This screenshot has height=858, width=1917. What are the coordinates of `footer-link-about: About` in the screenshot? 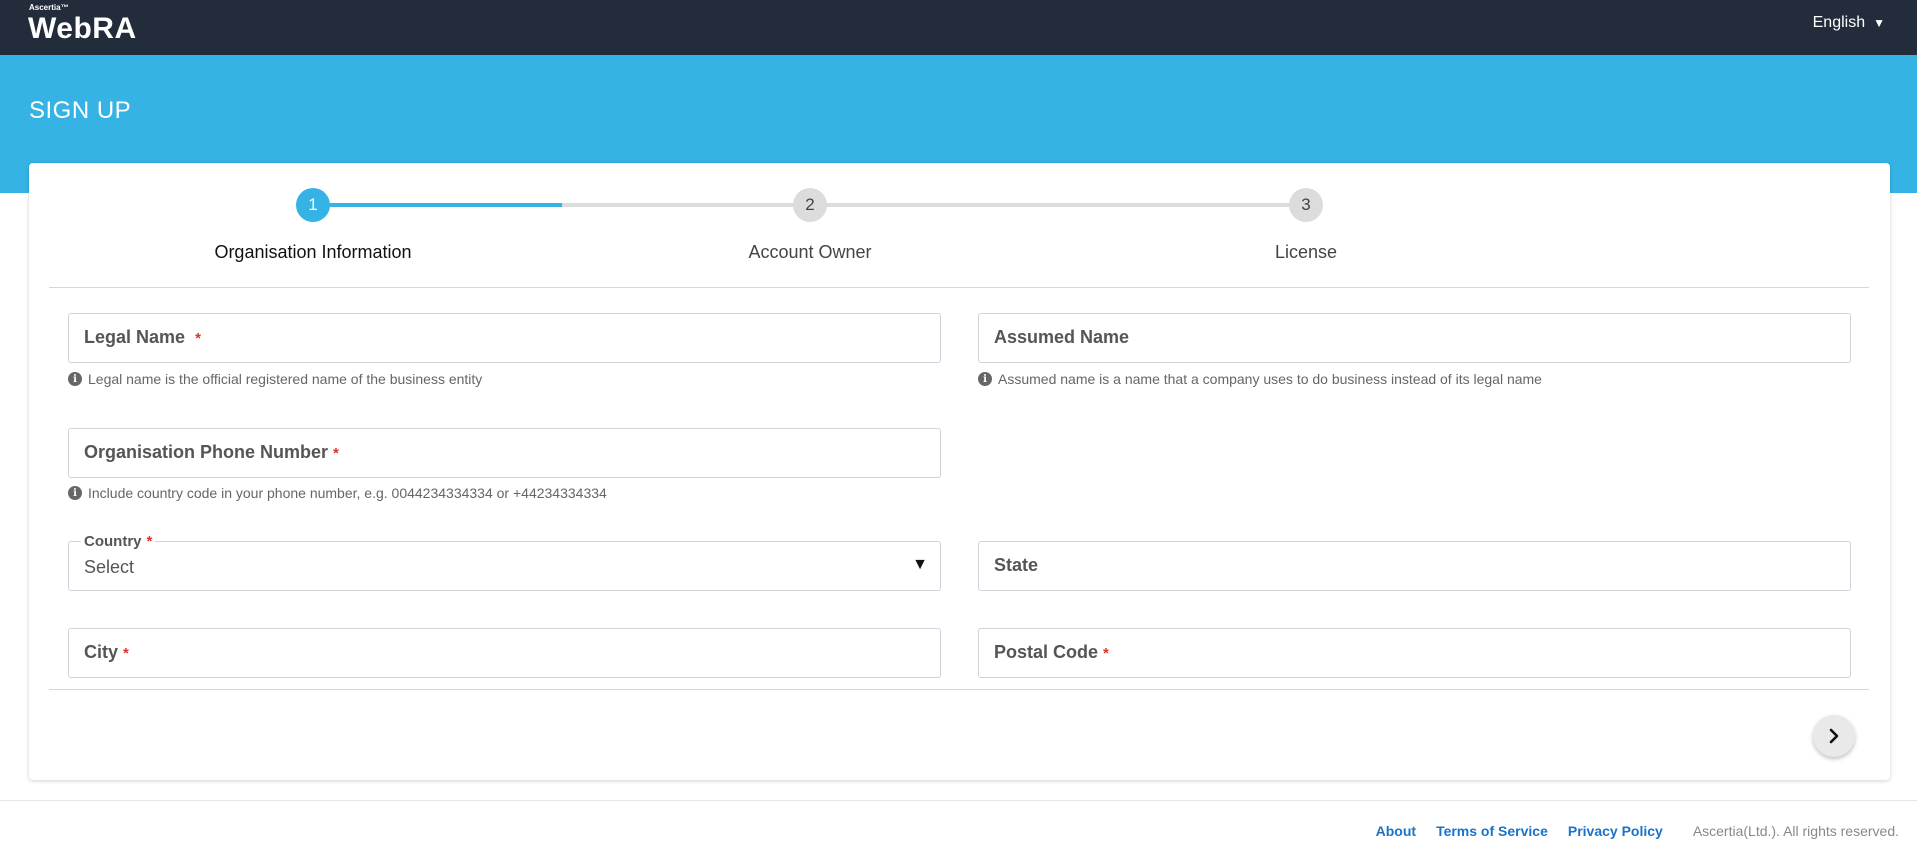 It's located at (1396, 831).